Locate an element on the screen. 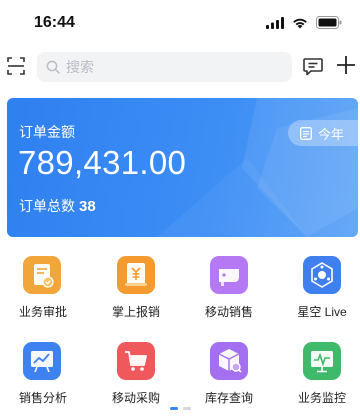  order-count-value: 38 is located at coordinates (87, 206).